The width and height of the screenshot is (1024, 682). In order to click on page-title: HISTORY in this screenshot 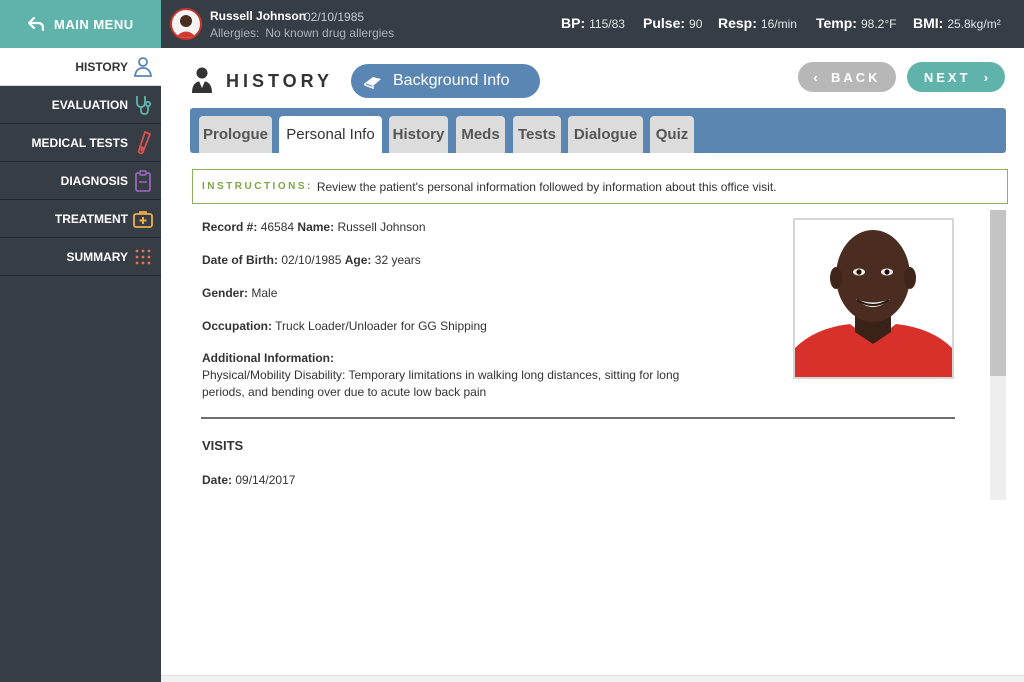, I will do `click(280, 81)`.